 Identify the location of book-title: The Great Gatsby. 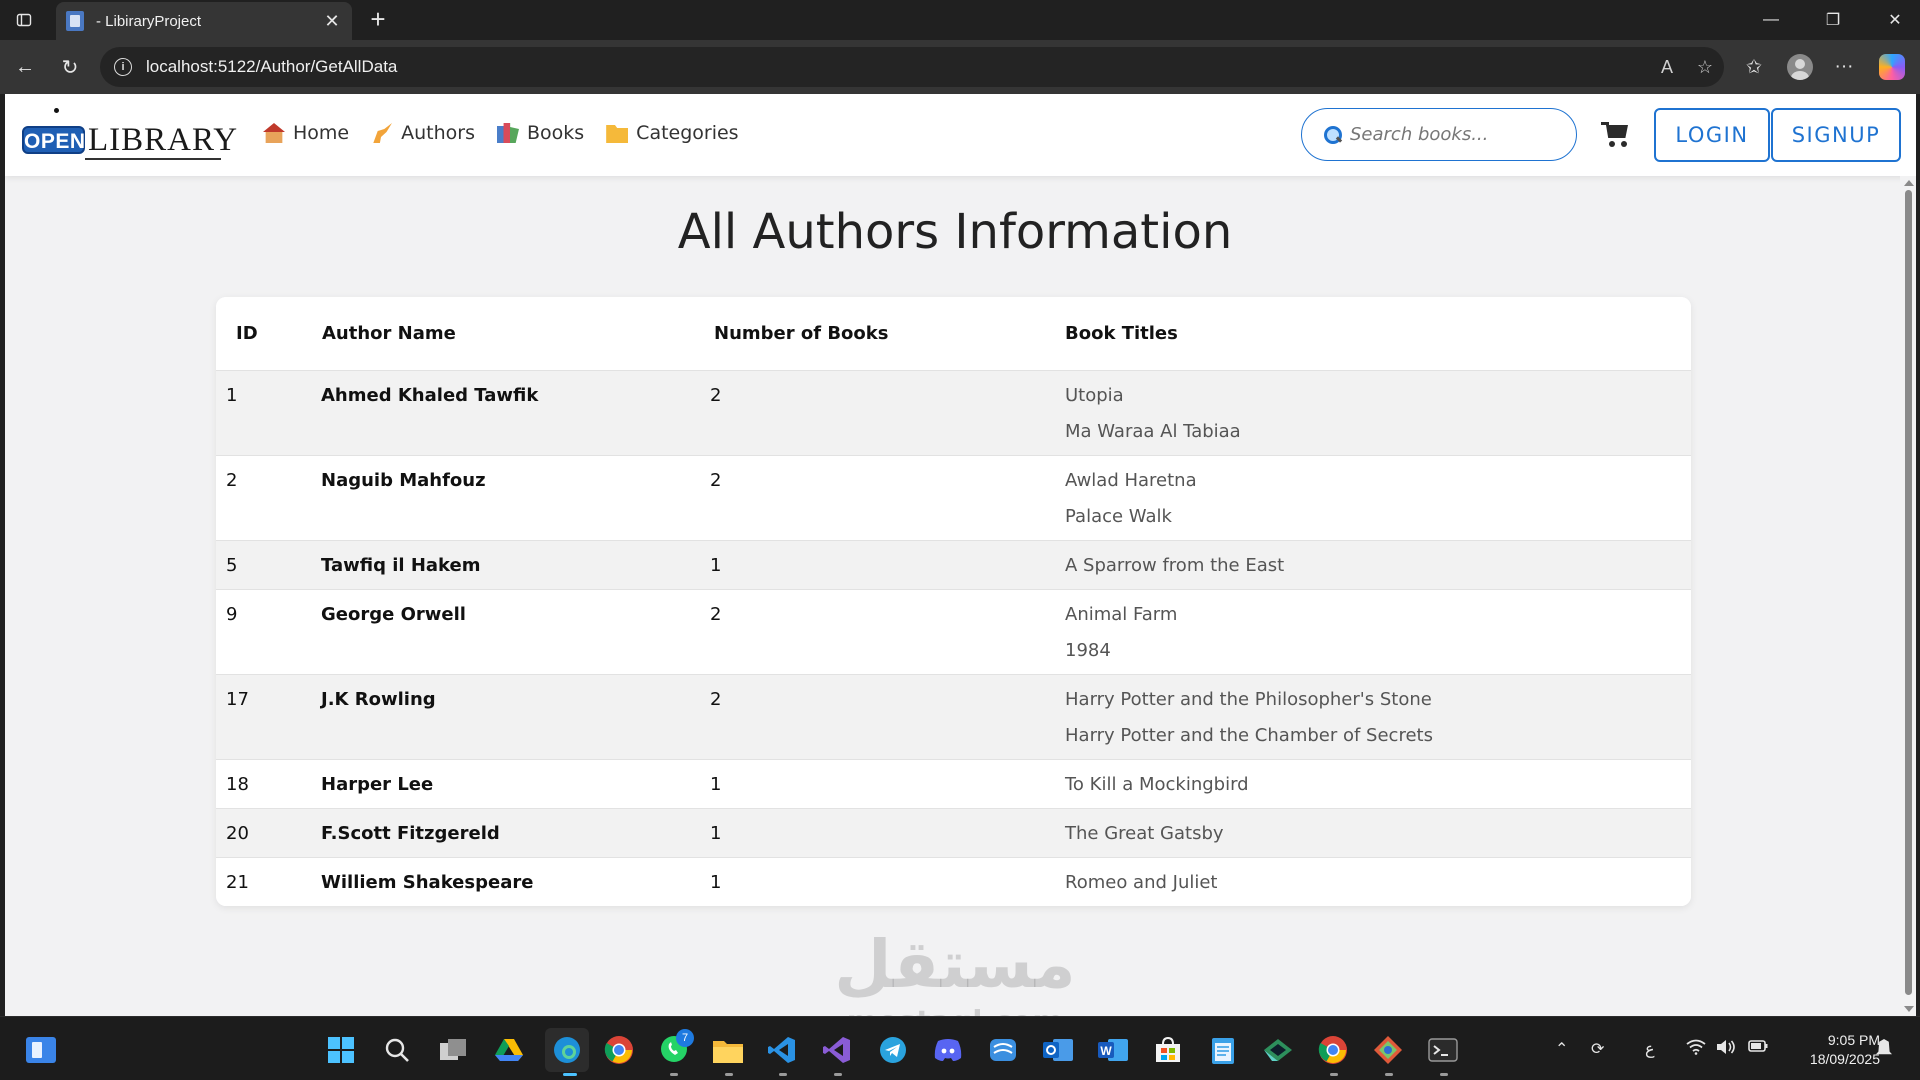
(1144, 833).